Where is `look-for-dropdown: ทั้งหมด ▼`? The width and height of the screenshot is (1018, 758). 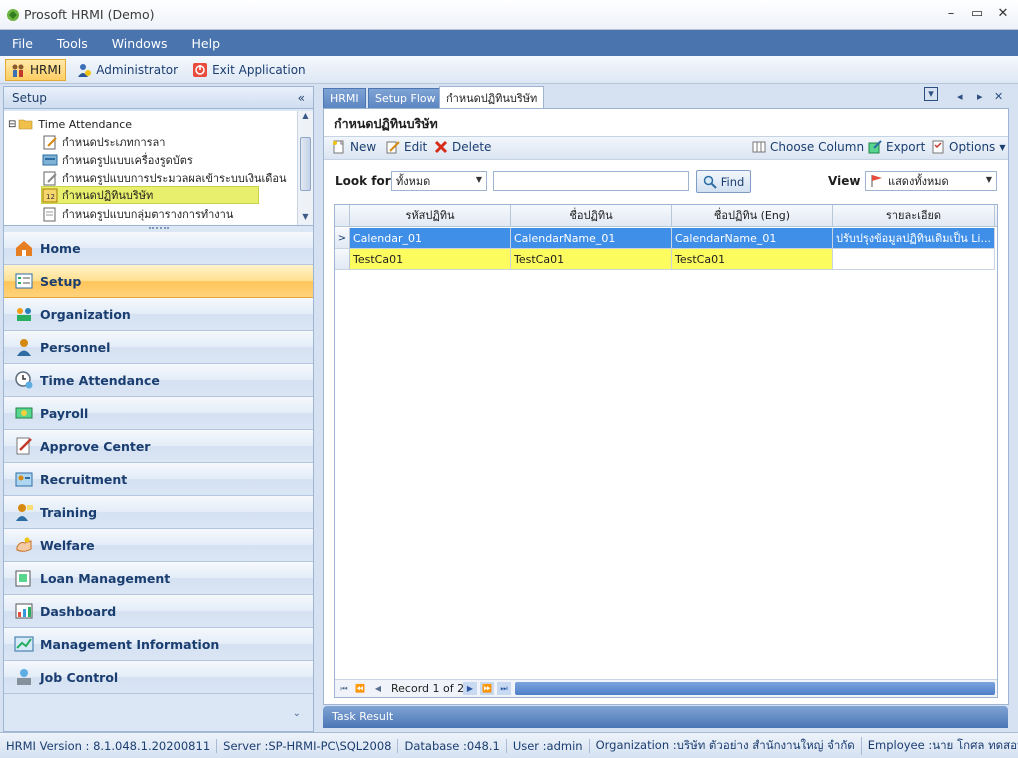
look-for-dropdown: ทั้งหมด ▼ is located at coordinates (439, 181).